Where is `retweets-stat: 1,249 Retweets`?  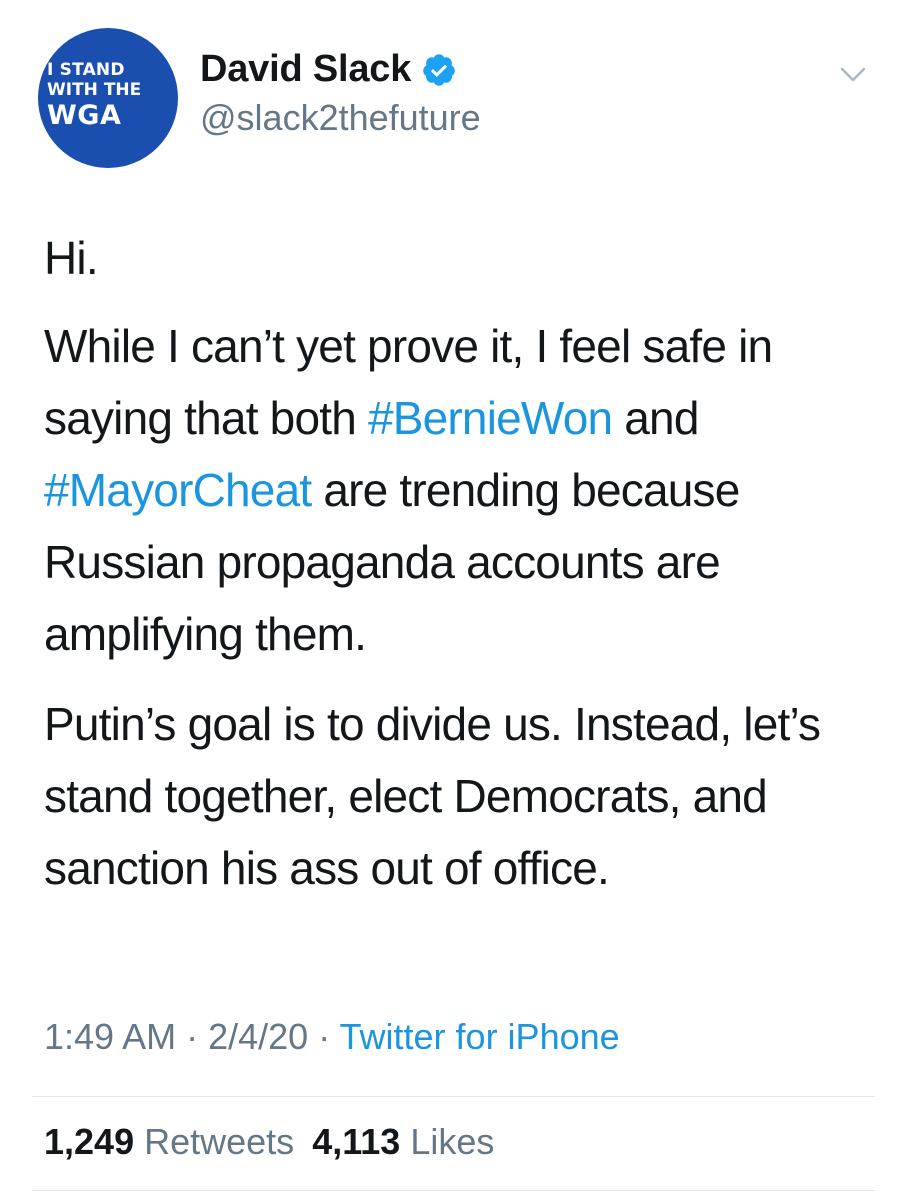 retweets-stat: 1,249 Retweets is located at coordinates (169, 1141).